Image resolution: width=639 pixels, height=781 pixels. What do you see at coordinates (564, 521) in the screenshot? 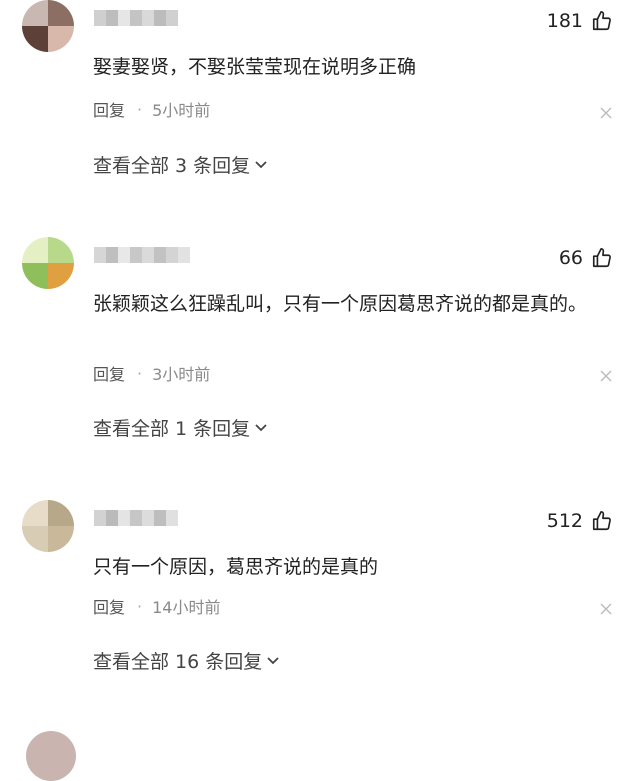
I see `like-count: 512` at bounding box center [564, 521].